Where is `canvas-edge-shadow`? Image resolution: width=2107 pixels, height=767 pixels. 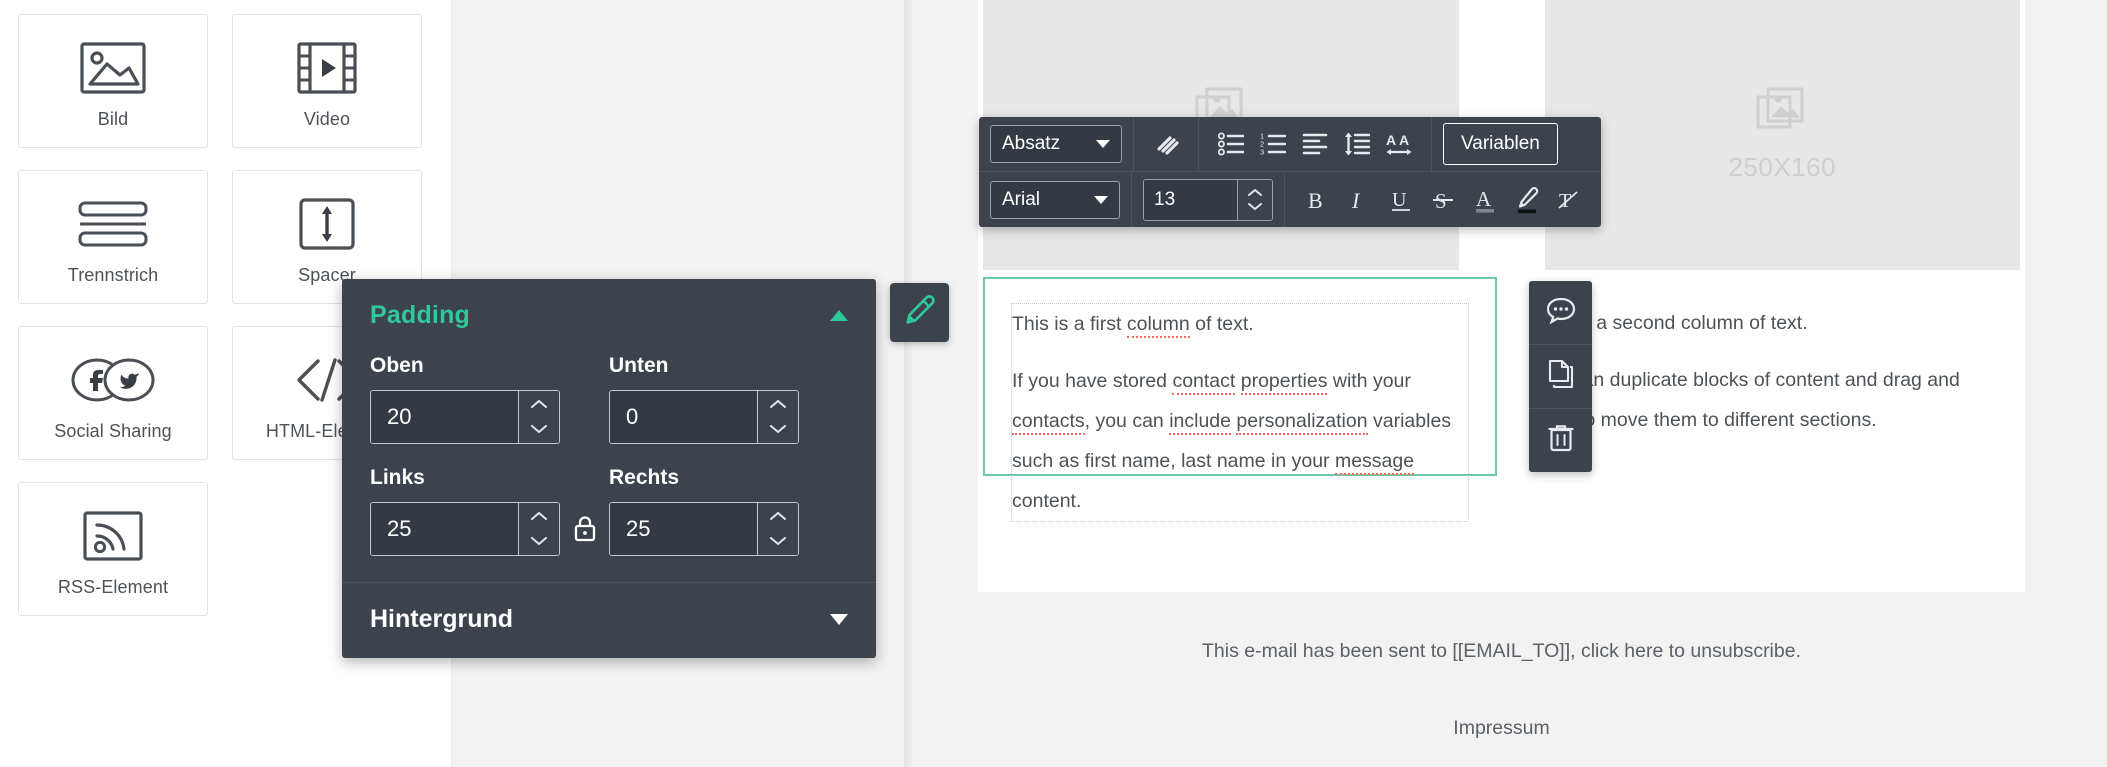 canvas-edge-shadow is located at coordinates (909, 383).